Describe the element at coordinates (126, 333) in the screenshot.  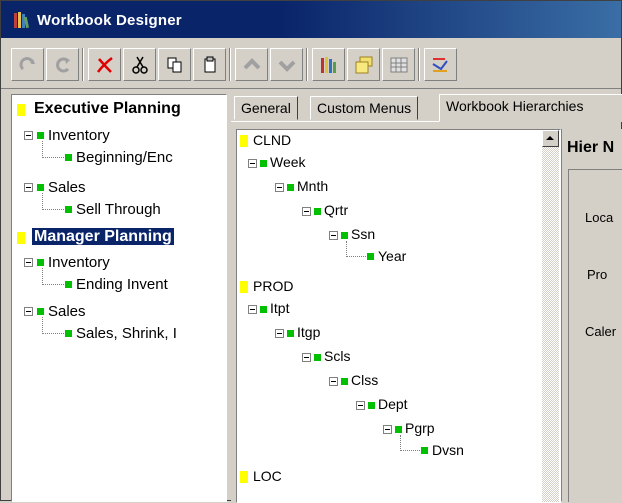
I see `tree-item: Sales, Shrink, I` at that location.